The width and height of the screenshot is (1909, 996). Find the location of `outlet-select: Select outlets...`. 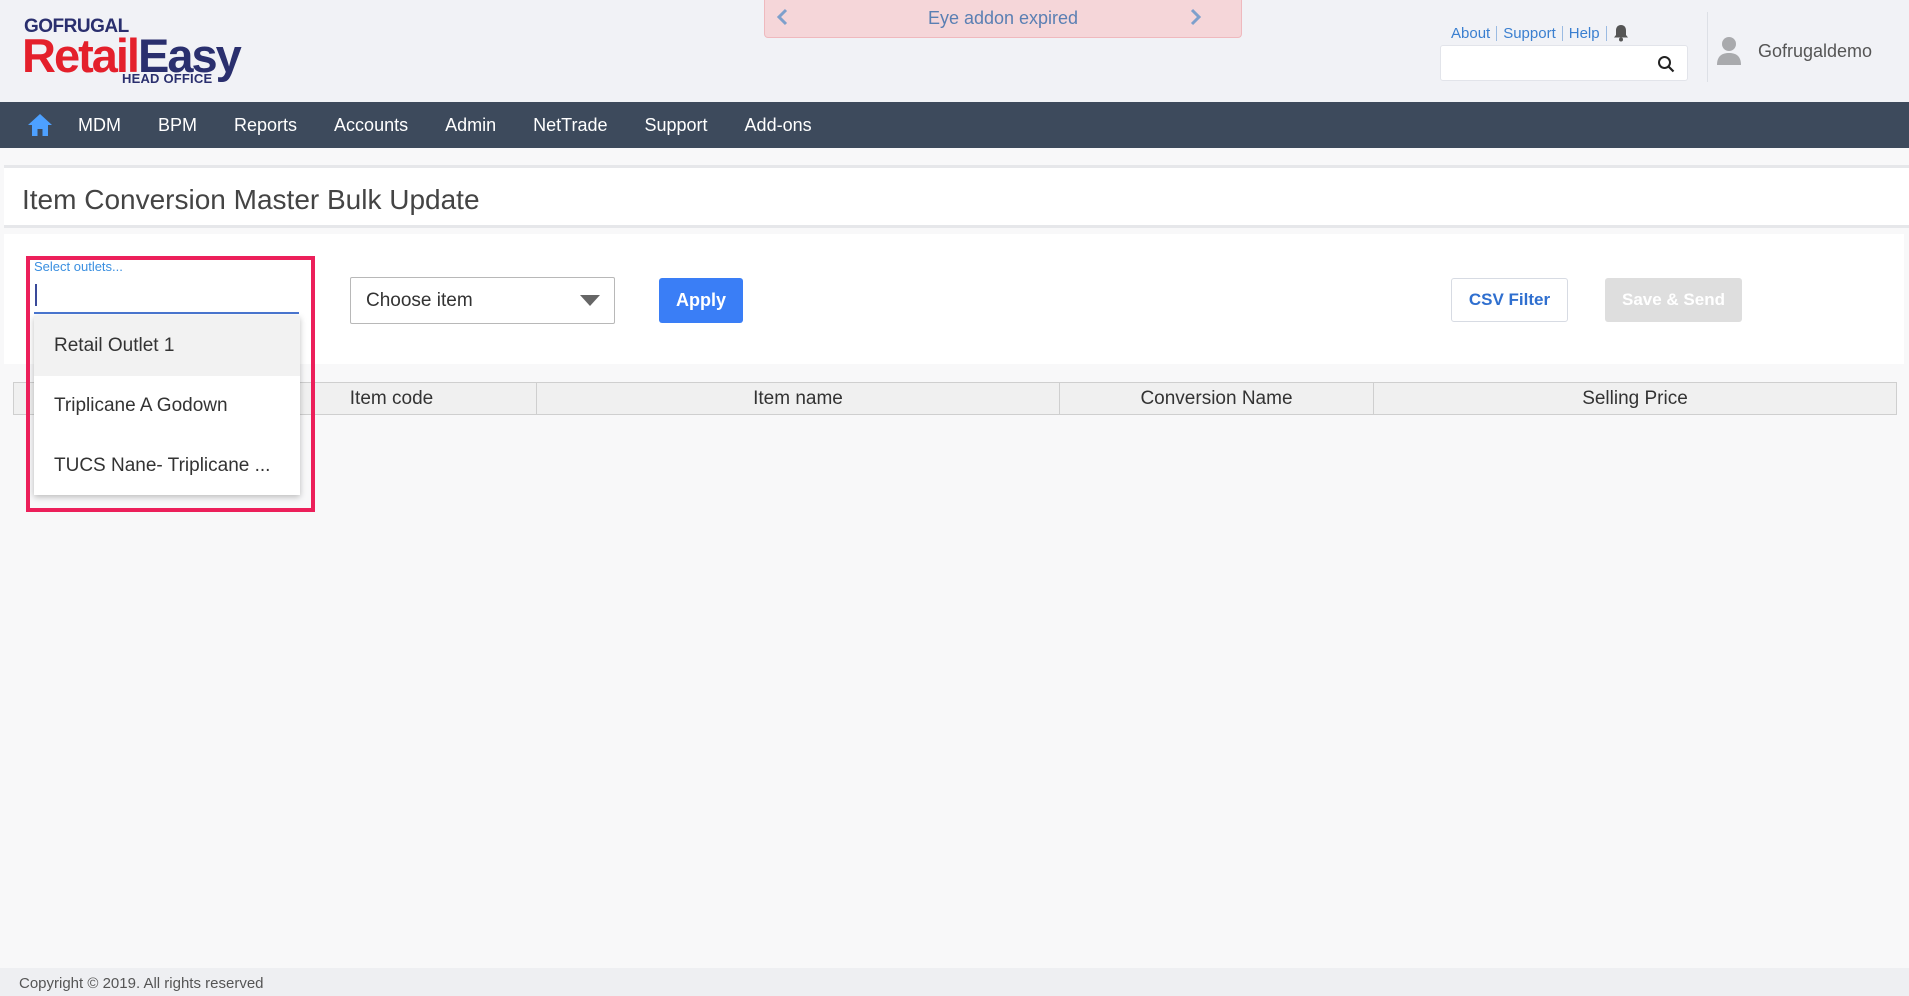

outlet-select: Select outlets... is located at coordinates (166, 284).